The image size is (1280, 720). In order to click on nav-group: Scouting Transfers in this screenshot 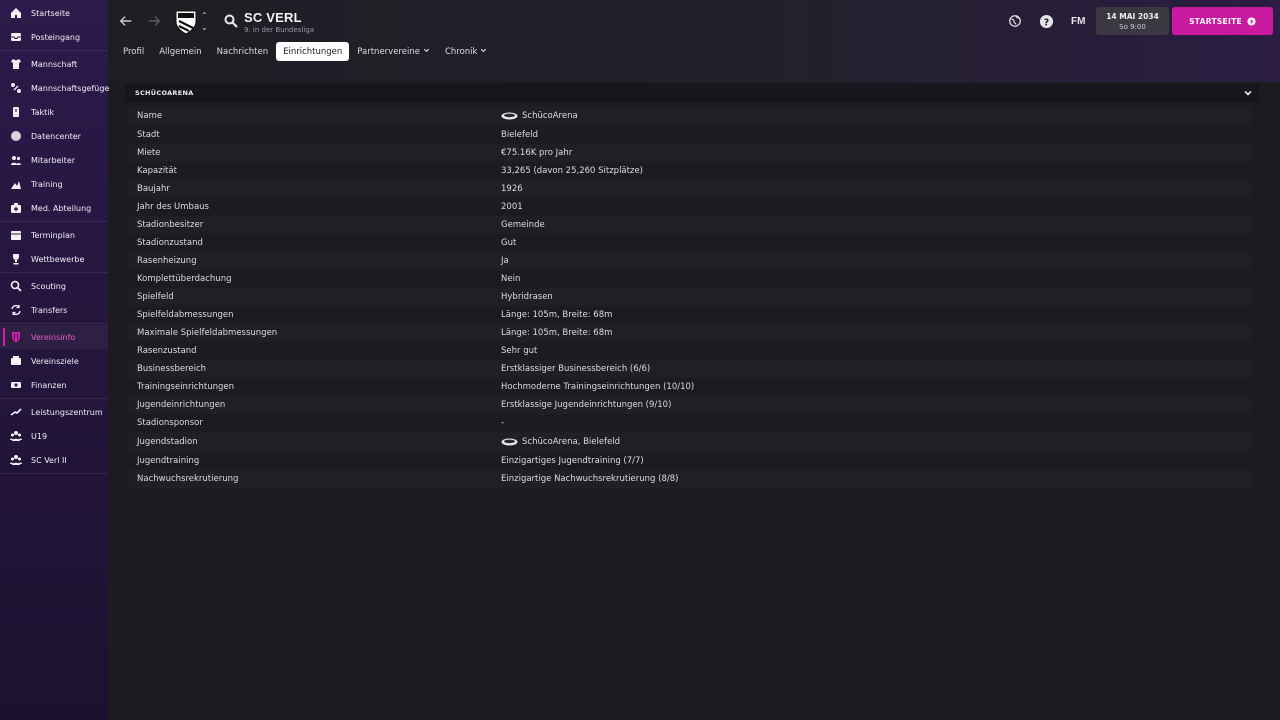, I will do `click(54, 298)`.